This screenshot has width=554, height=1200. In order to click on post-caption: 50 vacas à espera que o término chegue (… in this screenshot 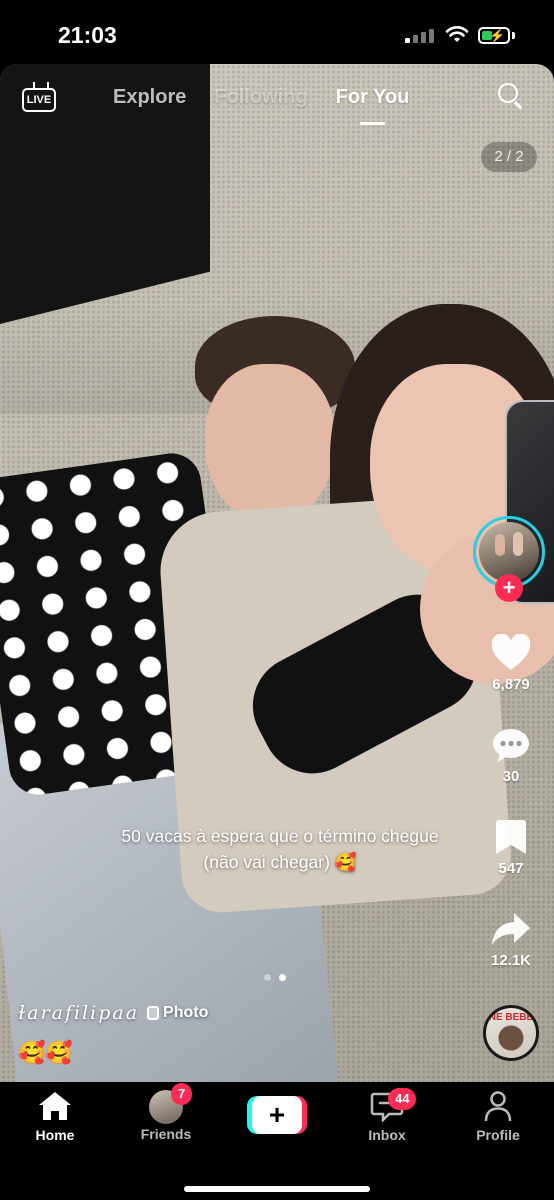, I will do `click(280, 849)`.